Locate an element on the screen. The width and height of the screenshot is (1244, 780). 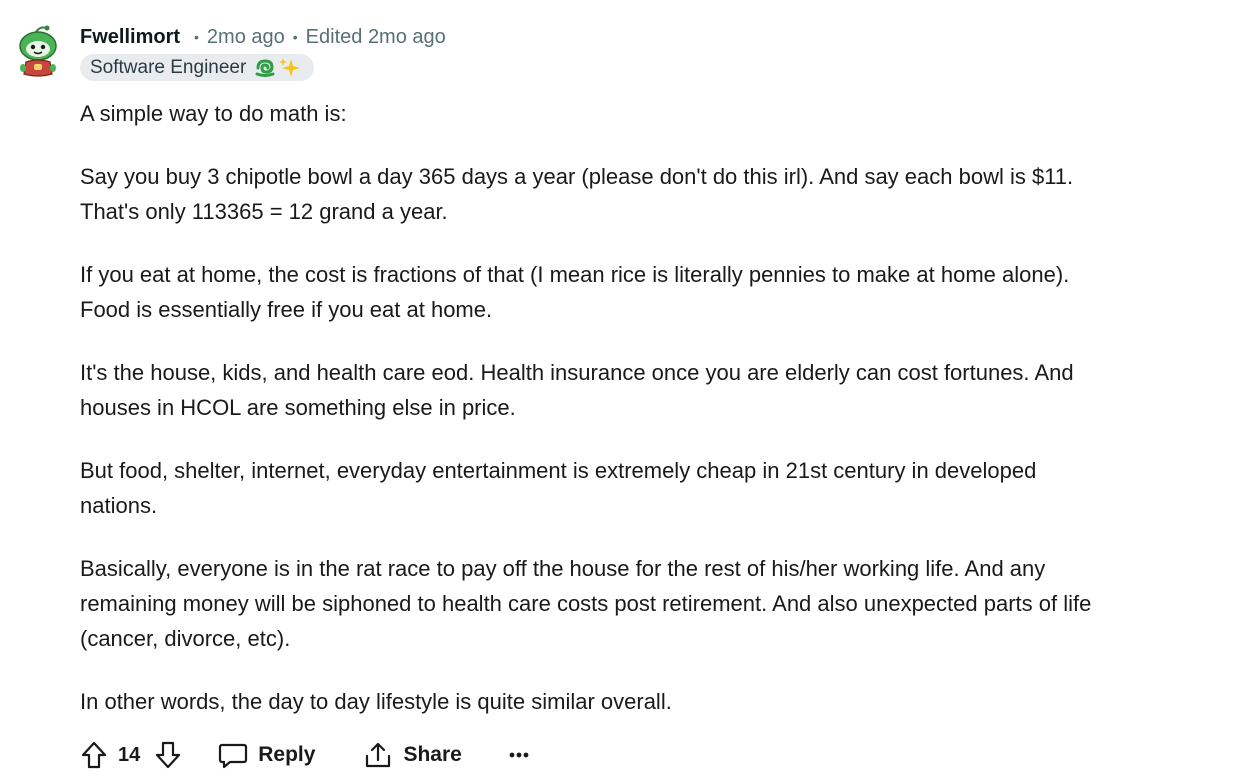
arrow-down-icon is located at coordinates (168, 755).